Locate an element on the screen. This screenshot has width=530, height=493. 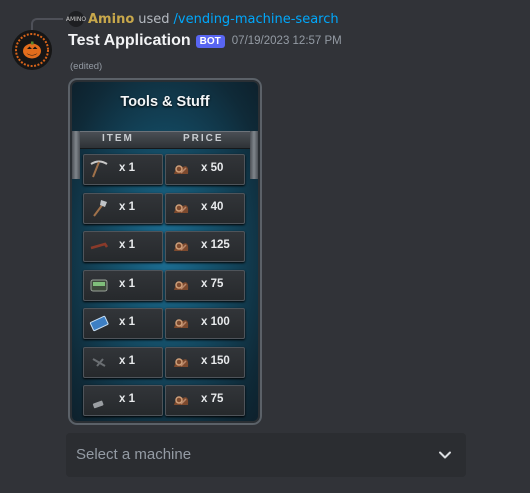
username: Test Application is located at coordinates (129, 41).